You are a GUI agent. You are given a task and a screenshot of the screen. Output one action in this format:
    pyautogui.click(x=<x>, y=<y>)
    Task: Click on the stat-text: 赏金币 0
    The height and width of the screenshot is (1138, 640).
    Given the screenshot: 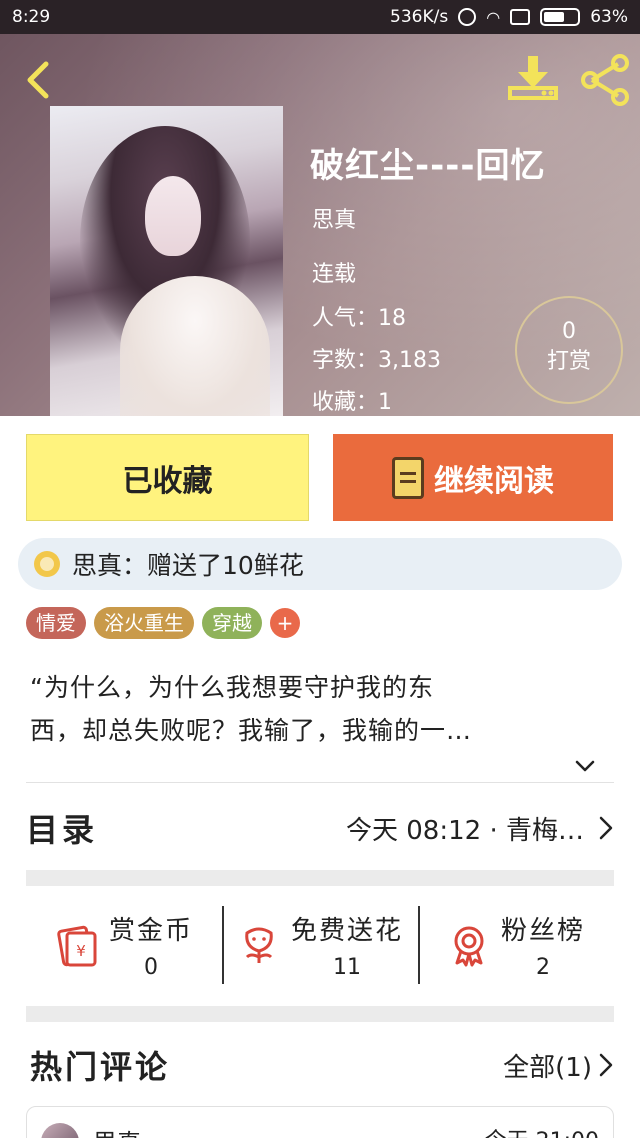 What is the action you would take?
    pyautogui.click(x=151, y=945)
    